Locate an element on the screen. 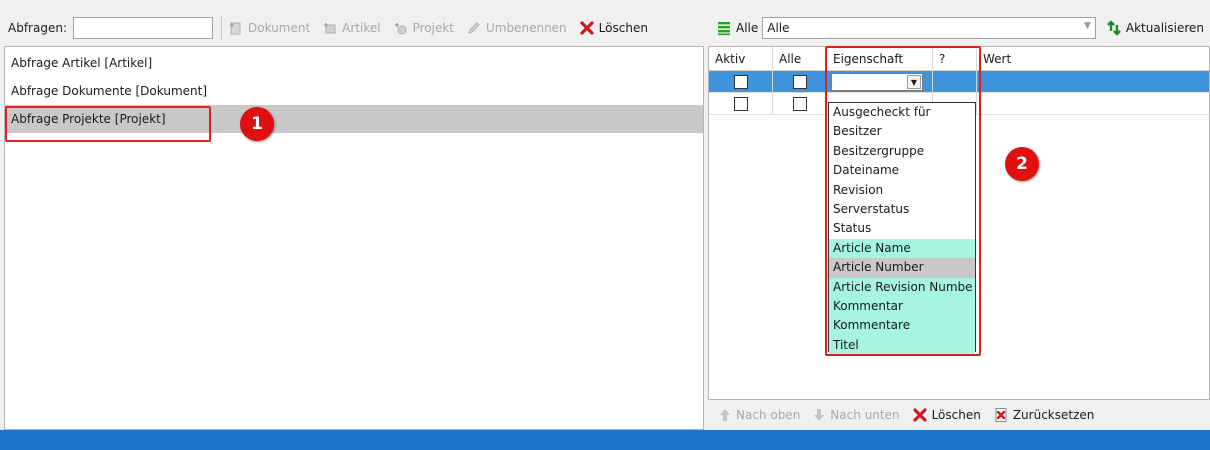 Image resolution: width=1210 pixels, height=450 pixels. reset-label: Zurücksetzen is located at coordinates (1053, 415).